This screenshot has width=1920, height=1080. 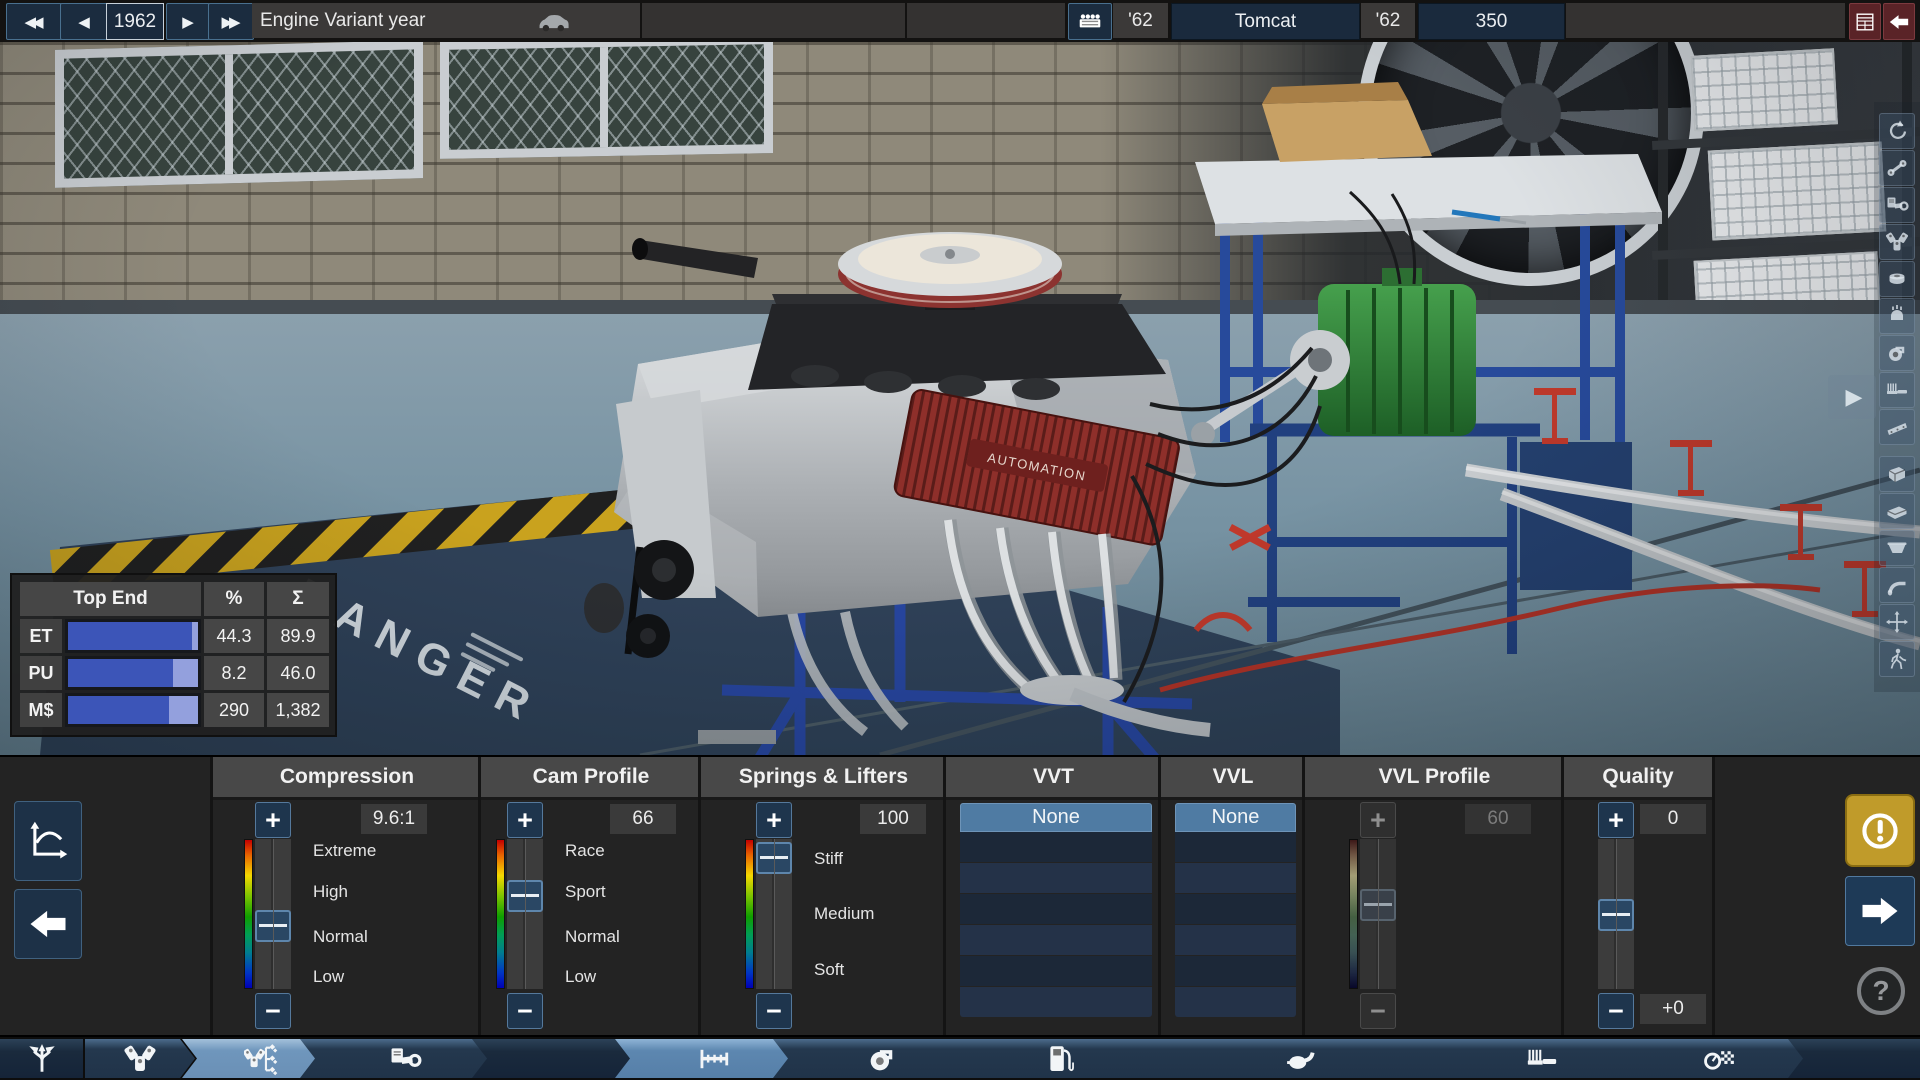 What do you see at coordinates (581, 976) in the screenshot?
I see `tick-label: Low` at bounding box center [581, 976].